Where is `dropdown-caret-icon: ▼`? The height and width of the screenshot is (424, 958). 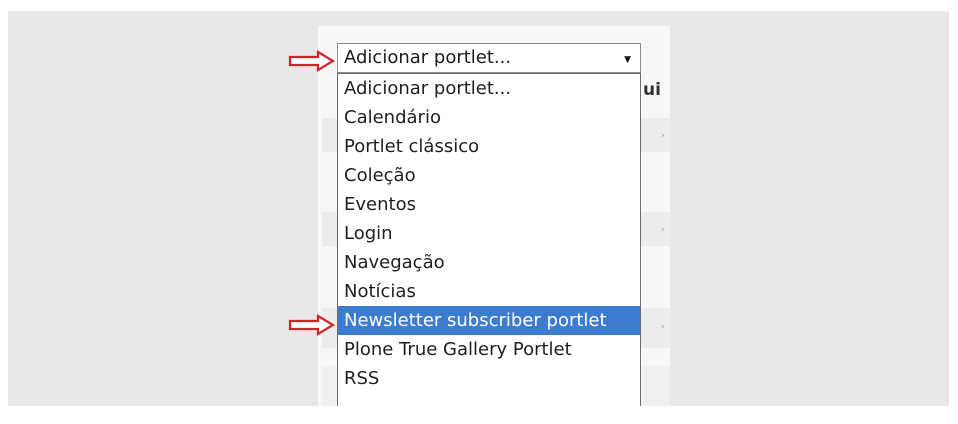
dropdown-caret-icon: ▼ is located at coordinates (627, 60).